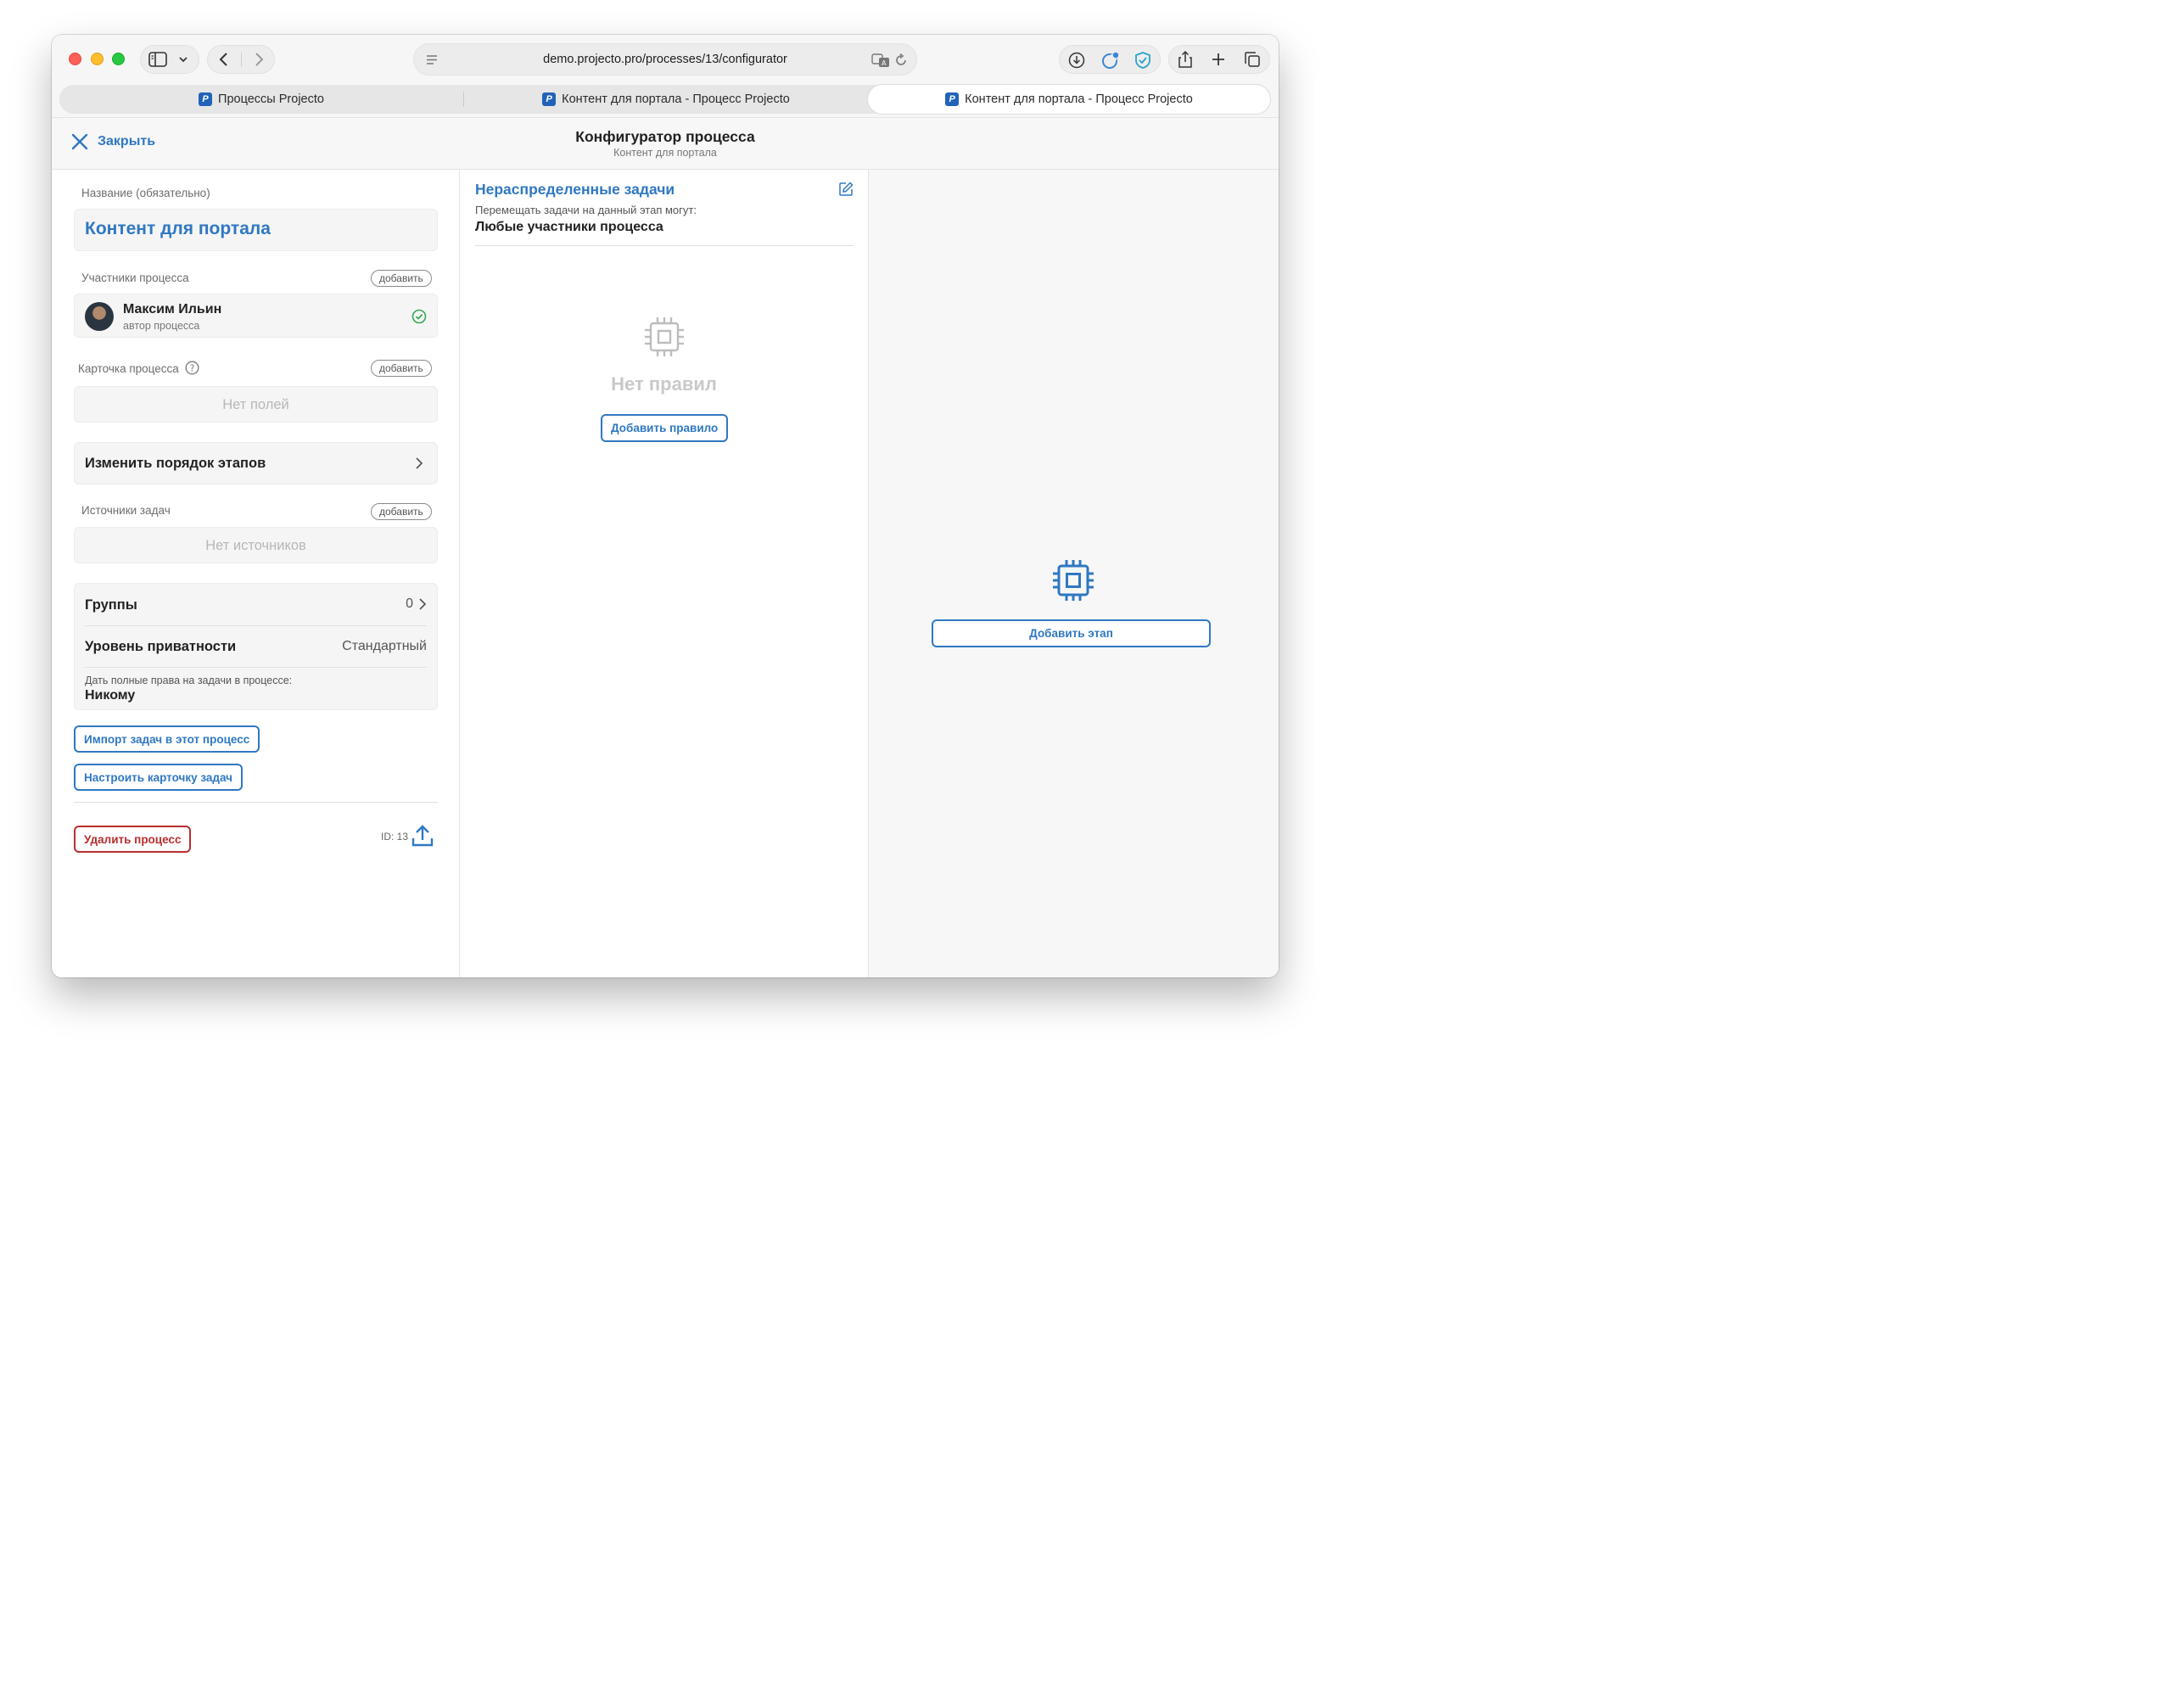  Describe the element at coordinates (665, 153) in the screenshot. I see `page-subtitle: Контент для портала` at that location.